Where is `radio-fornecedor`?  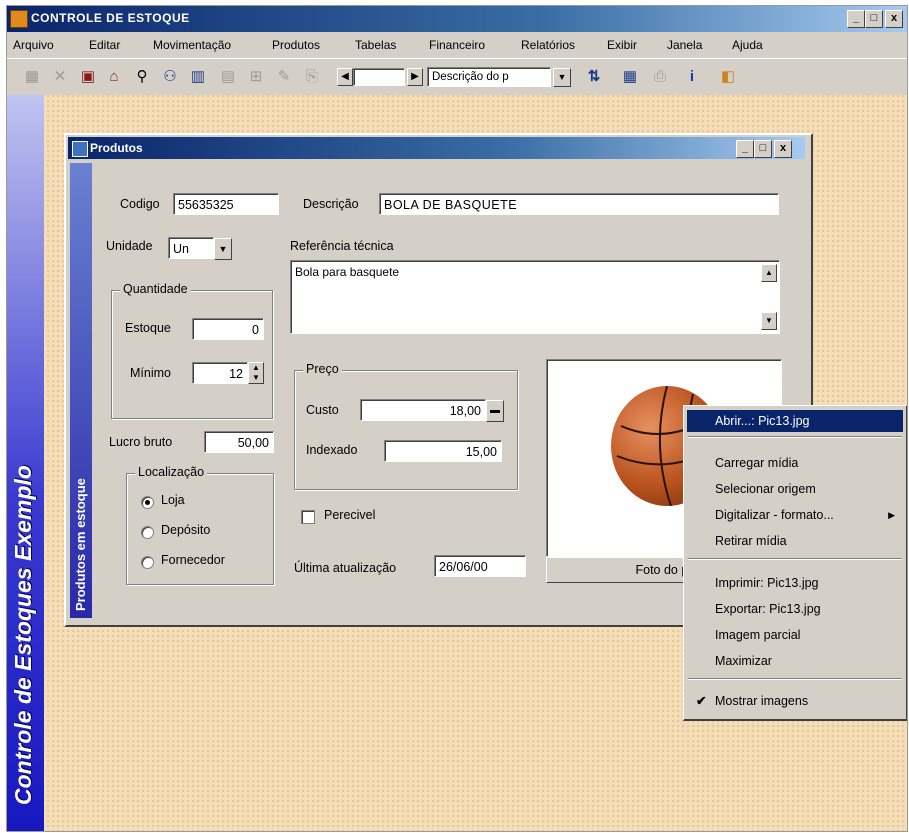 radio-fornecedor is located at coordinates (147, 562).